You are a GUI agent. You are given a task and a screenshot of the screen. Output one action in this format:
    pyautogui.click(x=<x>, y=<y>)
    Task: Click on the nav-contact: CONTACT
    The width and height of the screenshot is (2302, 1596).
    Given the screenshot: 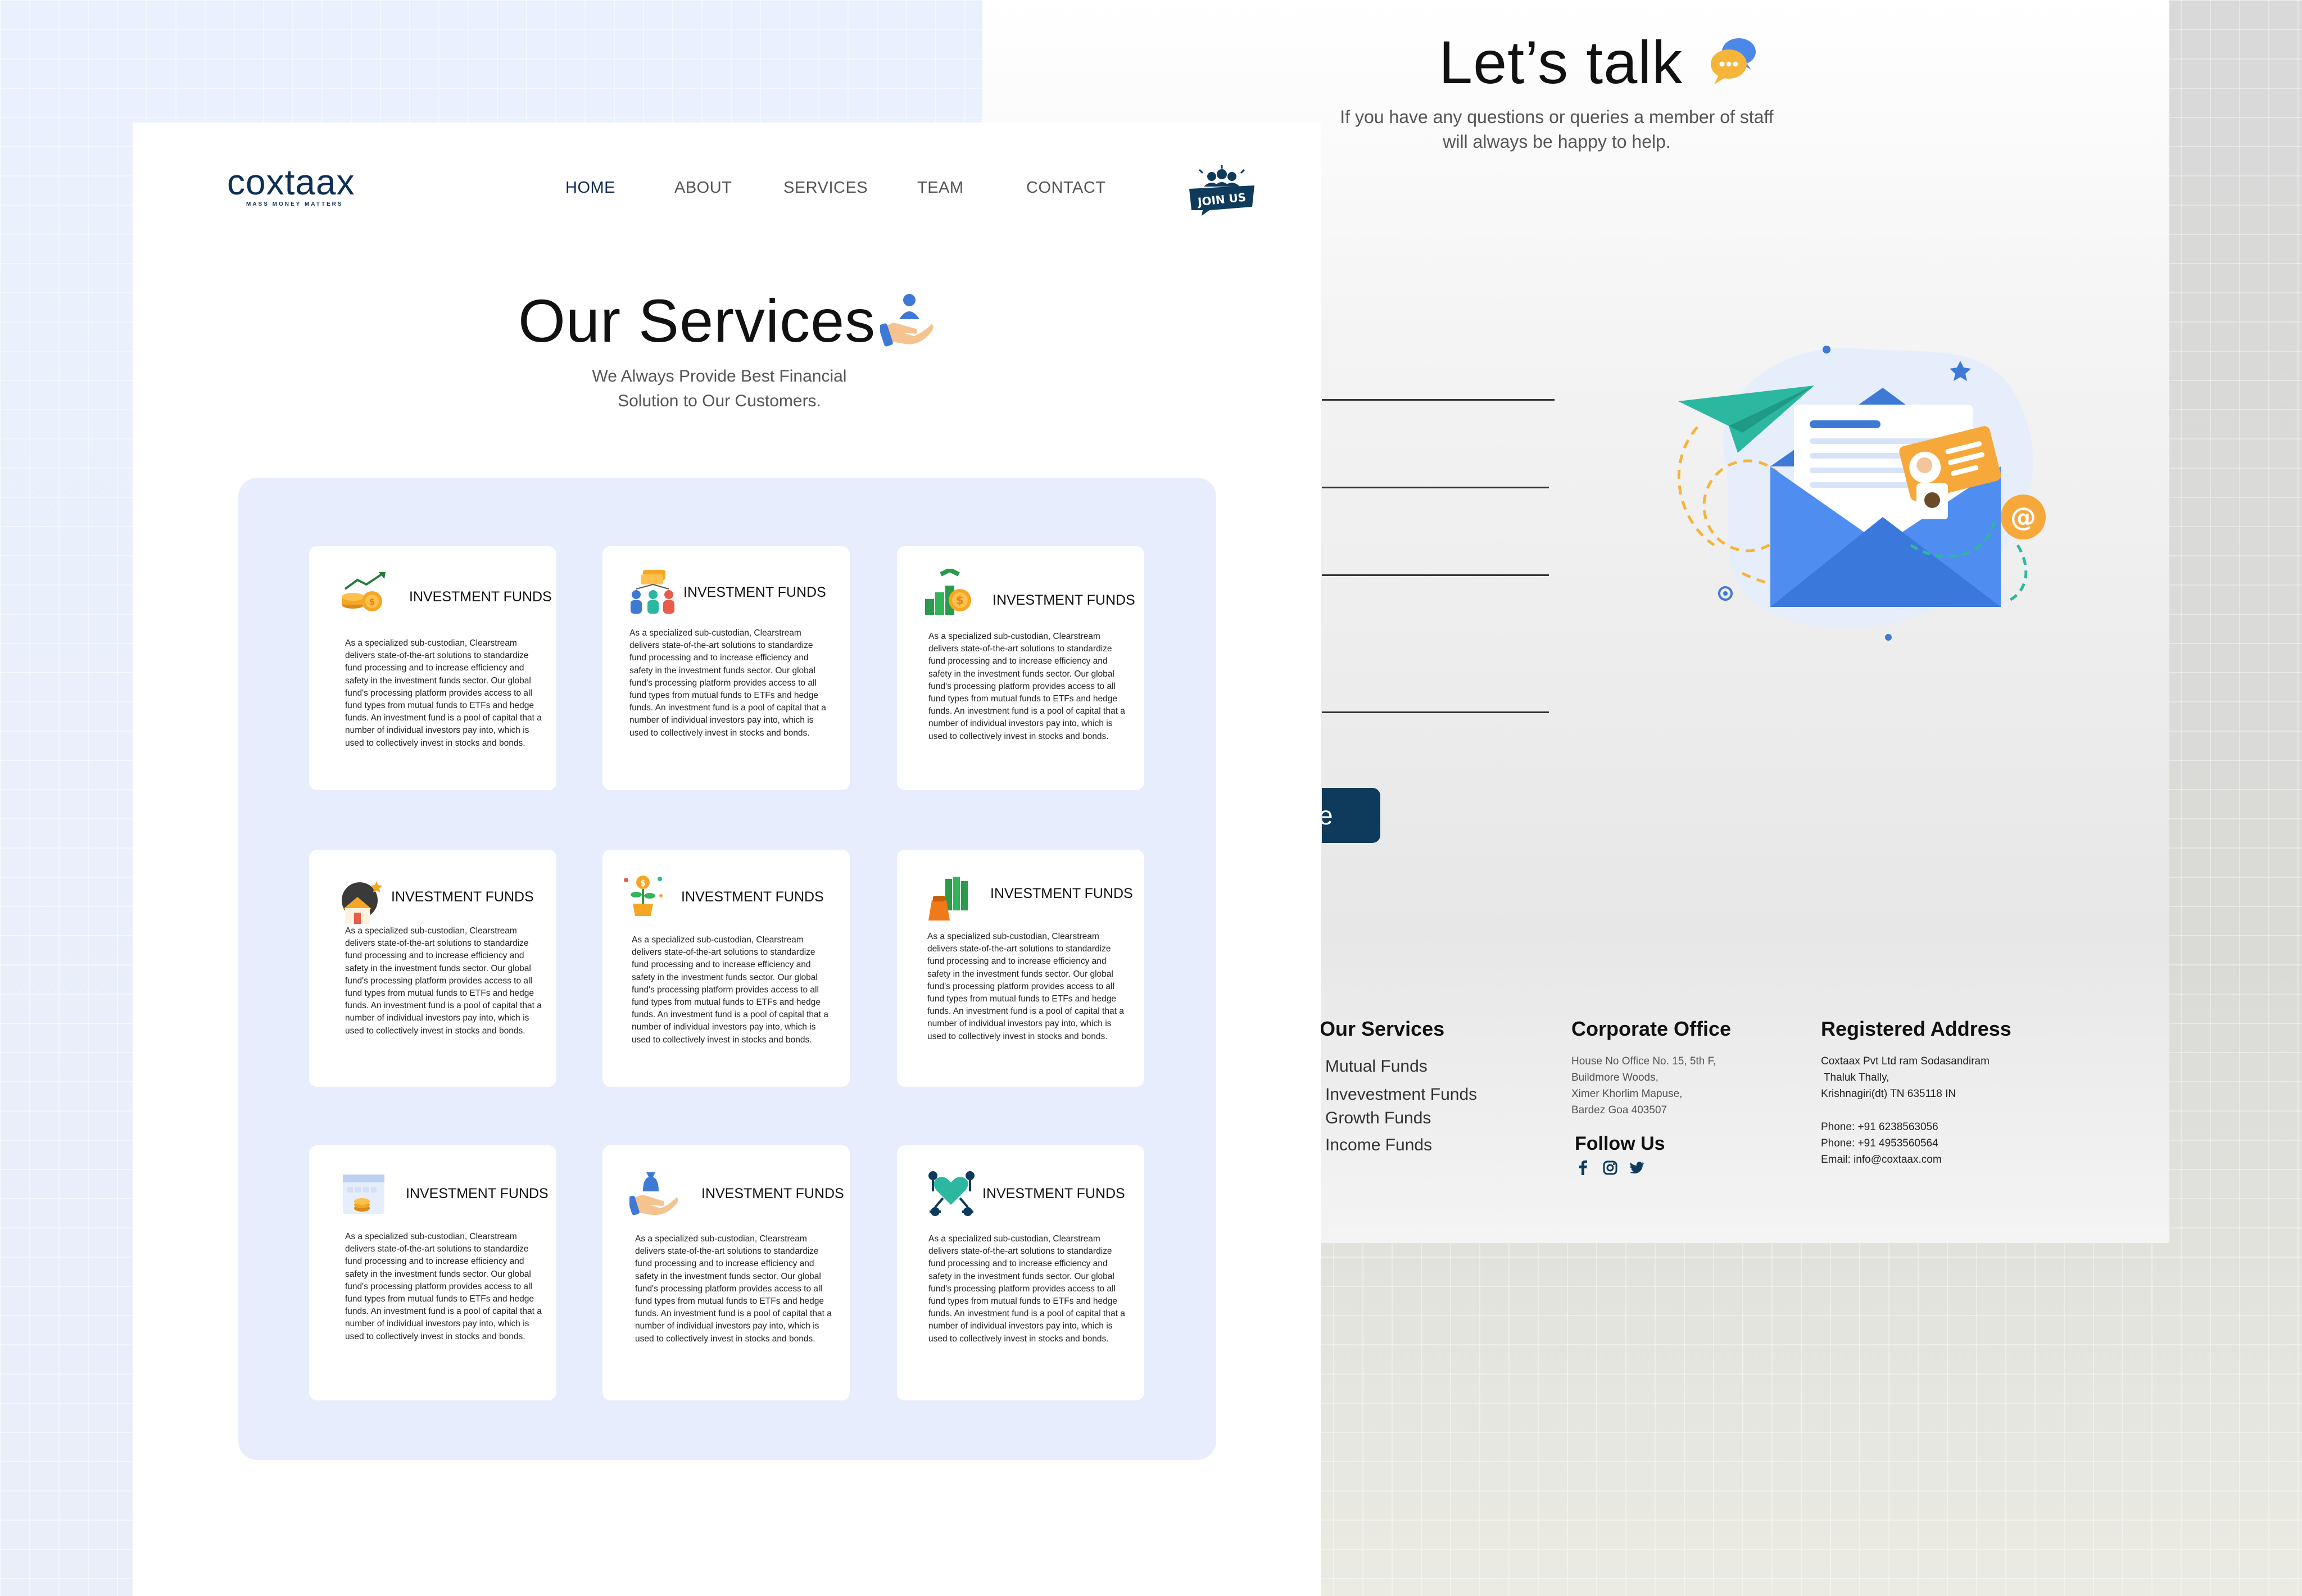 What is the action you would take?
    pyautogui.click(x=1066, y=188)
    